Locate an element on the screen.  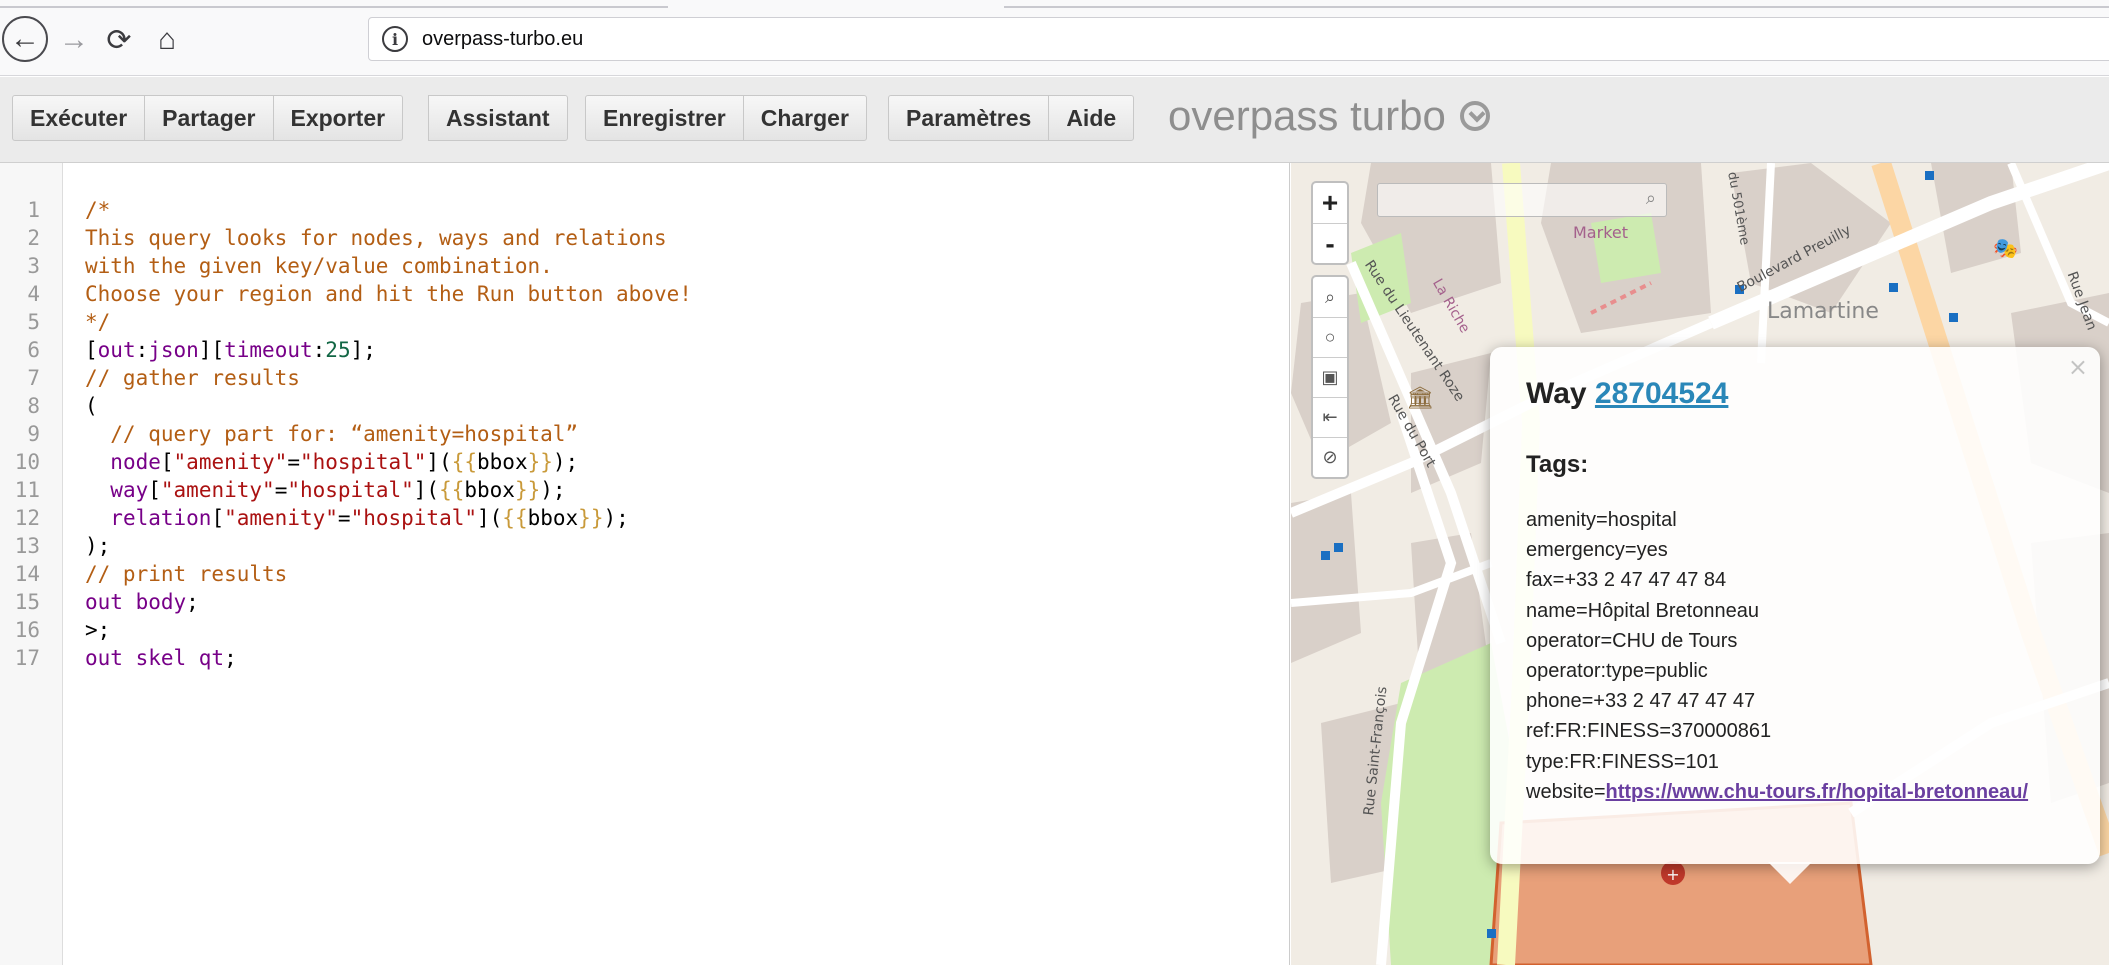
code-line: // gather results is located at coordinates (192, 378).